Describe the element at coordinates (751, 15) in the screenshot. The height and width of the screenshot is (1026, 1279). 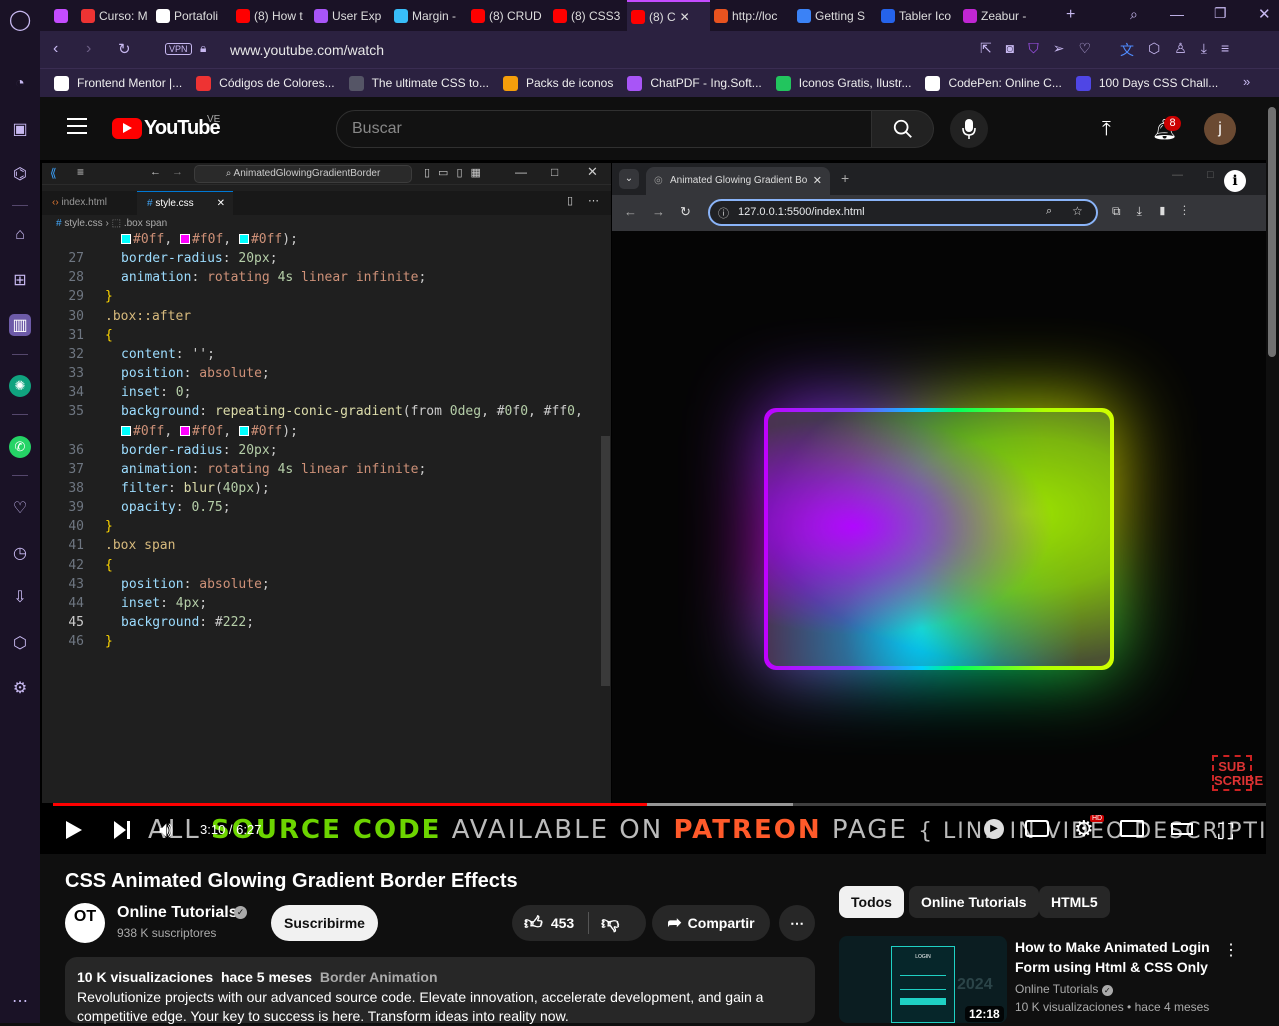
I see `browser-tab: http://loc` at that location.